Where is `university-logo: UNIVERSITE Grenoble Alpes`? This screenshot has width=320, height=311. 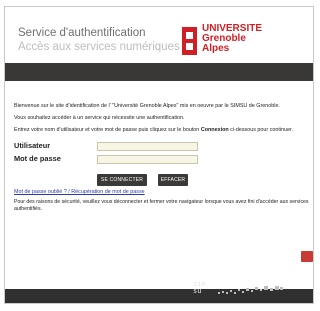
university-logo: UNIVERSITE Grenoble Alpes is located at coordinates (228, 41).